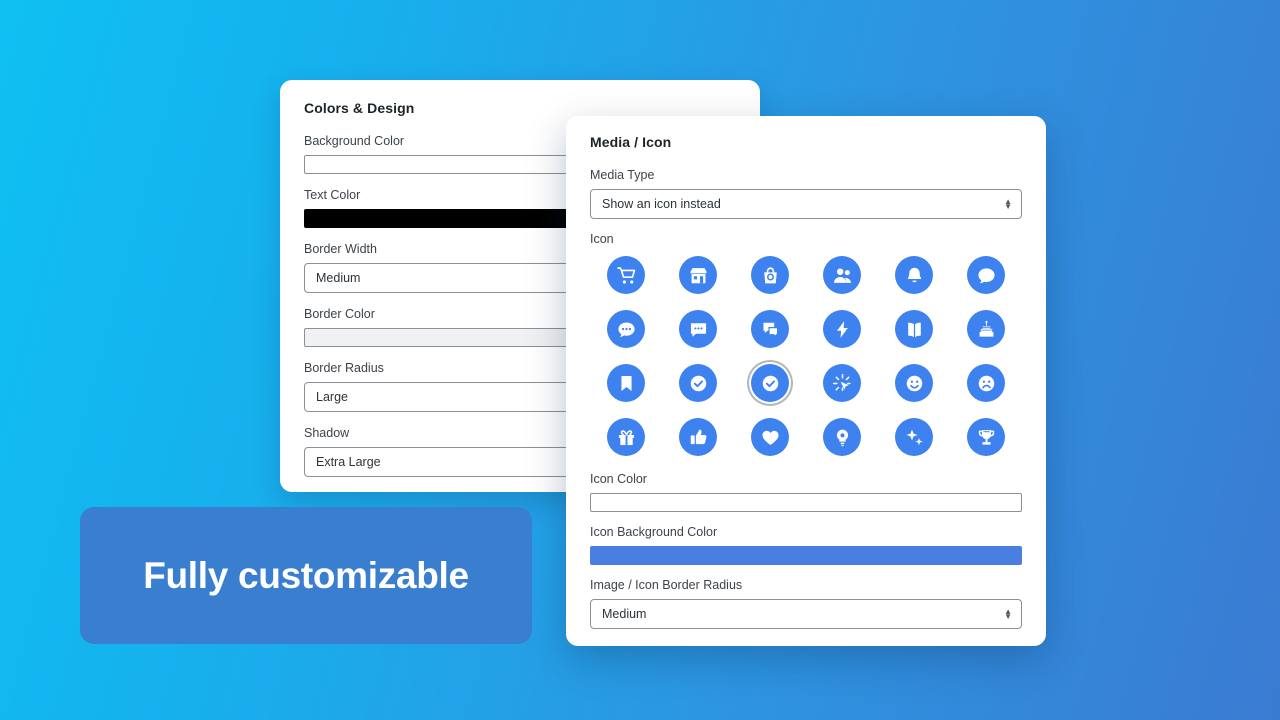 This screenshot has height=720, width=1280. What do you see at coordinates (806, 492) in the screenshot?
I see `field-icon-color: Icon Color` at bounding box center [806, 492].